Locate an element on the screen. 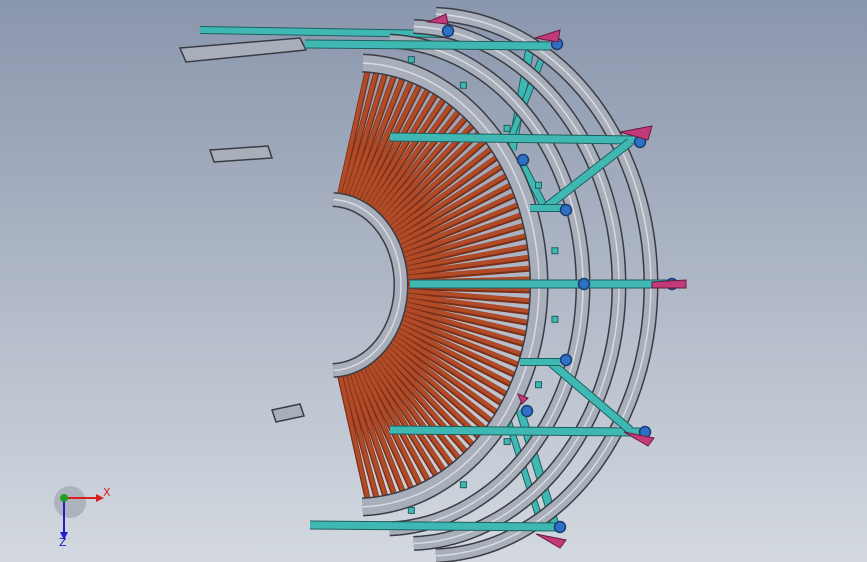 This screenshot has width=867, height=562. y-axis-dot is located at coordinates (64, 498).